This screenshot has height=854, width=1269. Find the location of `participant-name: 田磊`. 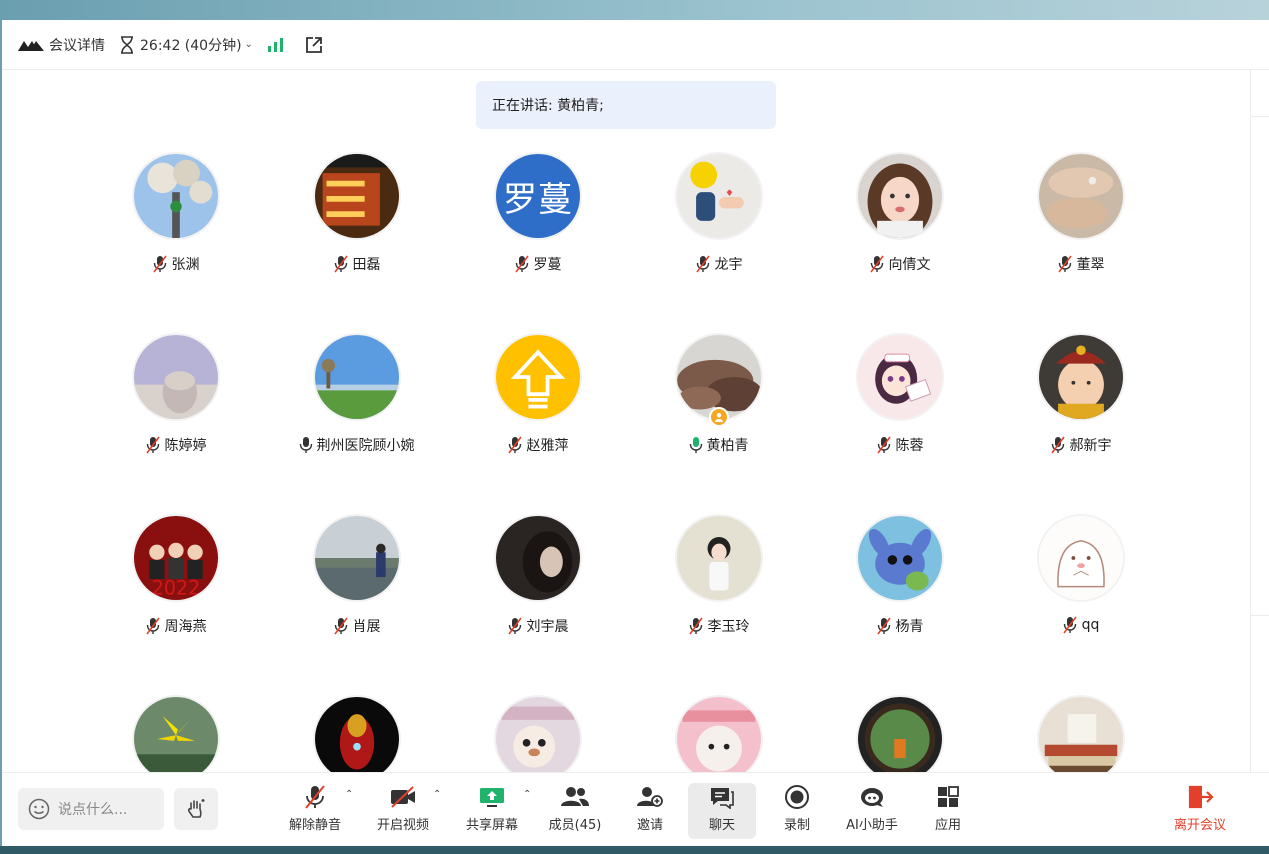

participant-name: 田磊 is located at coordinates (366, 265).